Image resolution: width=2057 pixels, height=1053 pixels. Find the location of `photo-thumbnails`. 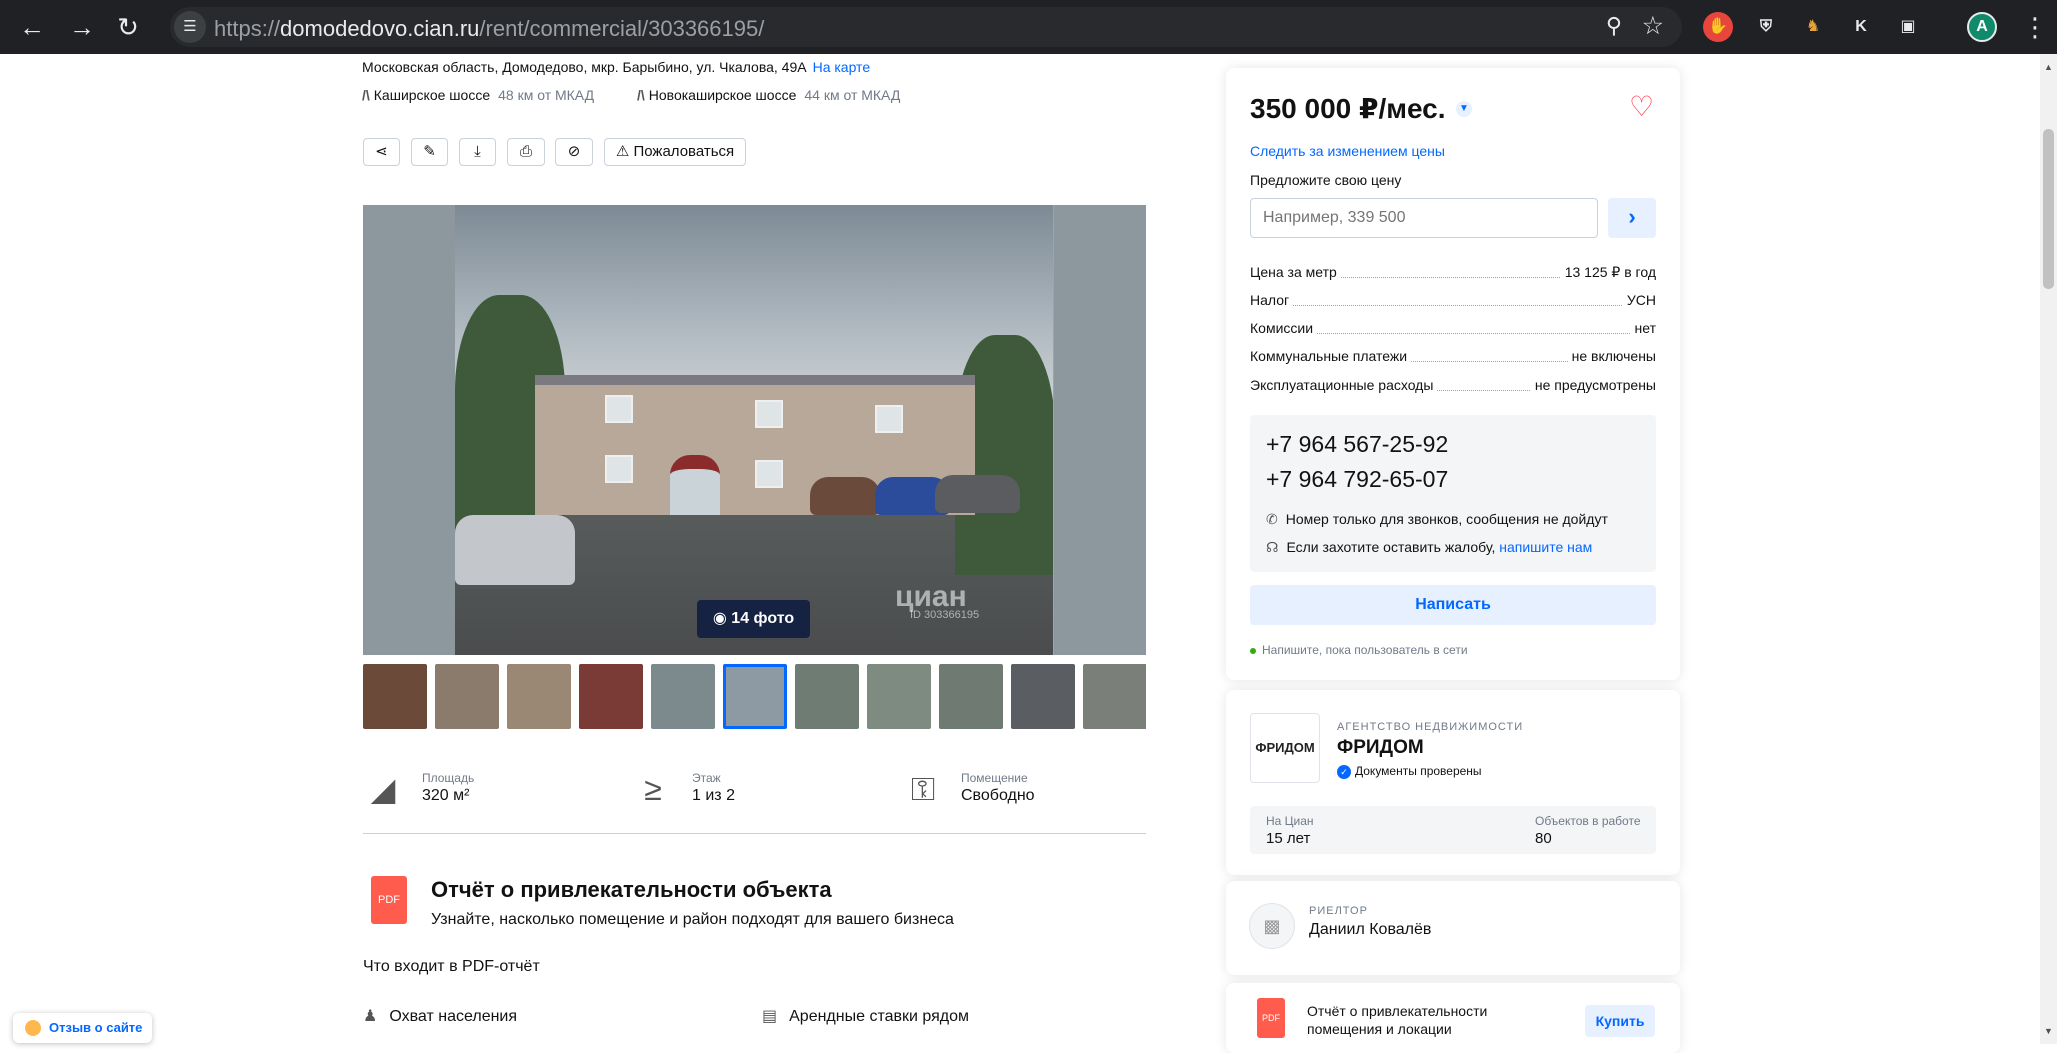

photo-thumbnails is located at coordinates (754, 696).